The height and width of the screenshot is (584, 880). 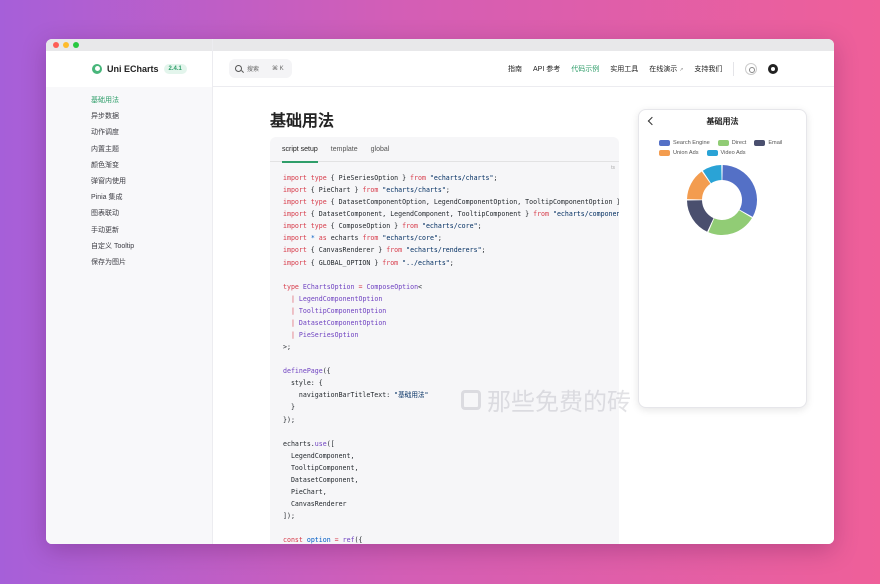 What do you see at coordinates (112, 216) in the screenshot?
I see `sidebar-item-chart-connect: 图表联动` at bounding box center [112, 216].